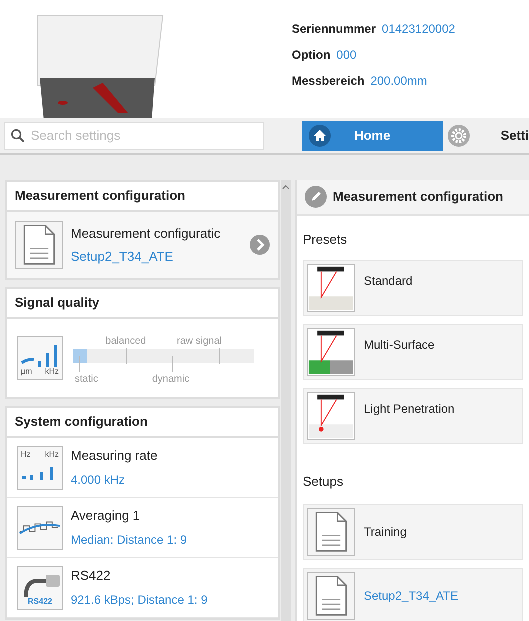  Describe the element at coordinates (316, 197) in the screenshot. I see `pencil-icon` at that location.